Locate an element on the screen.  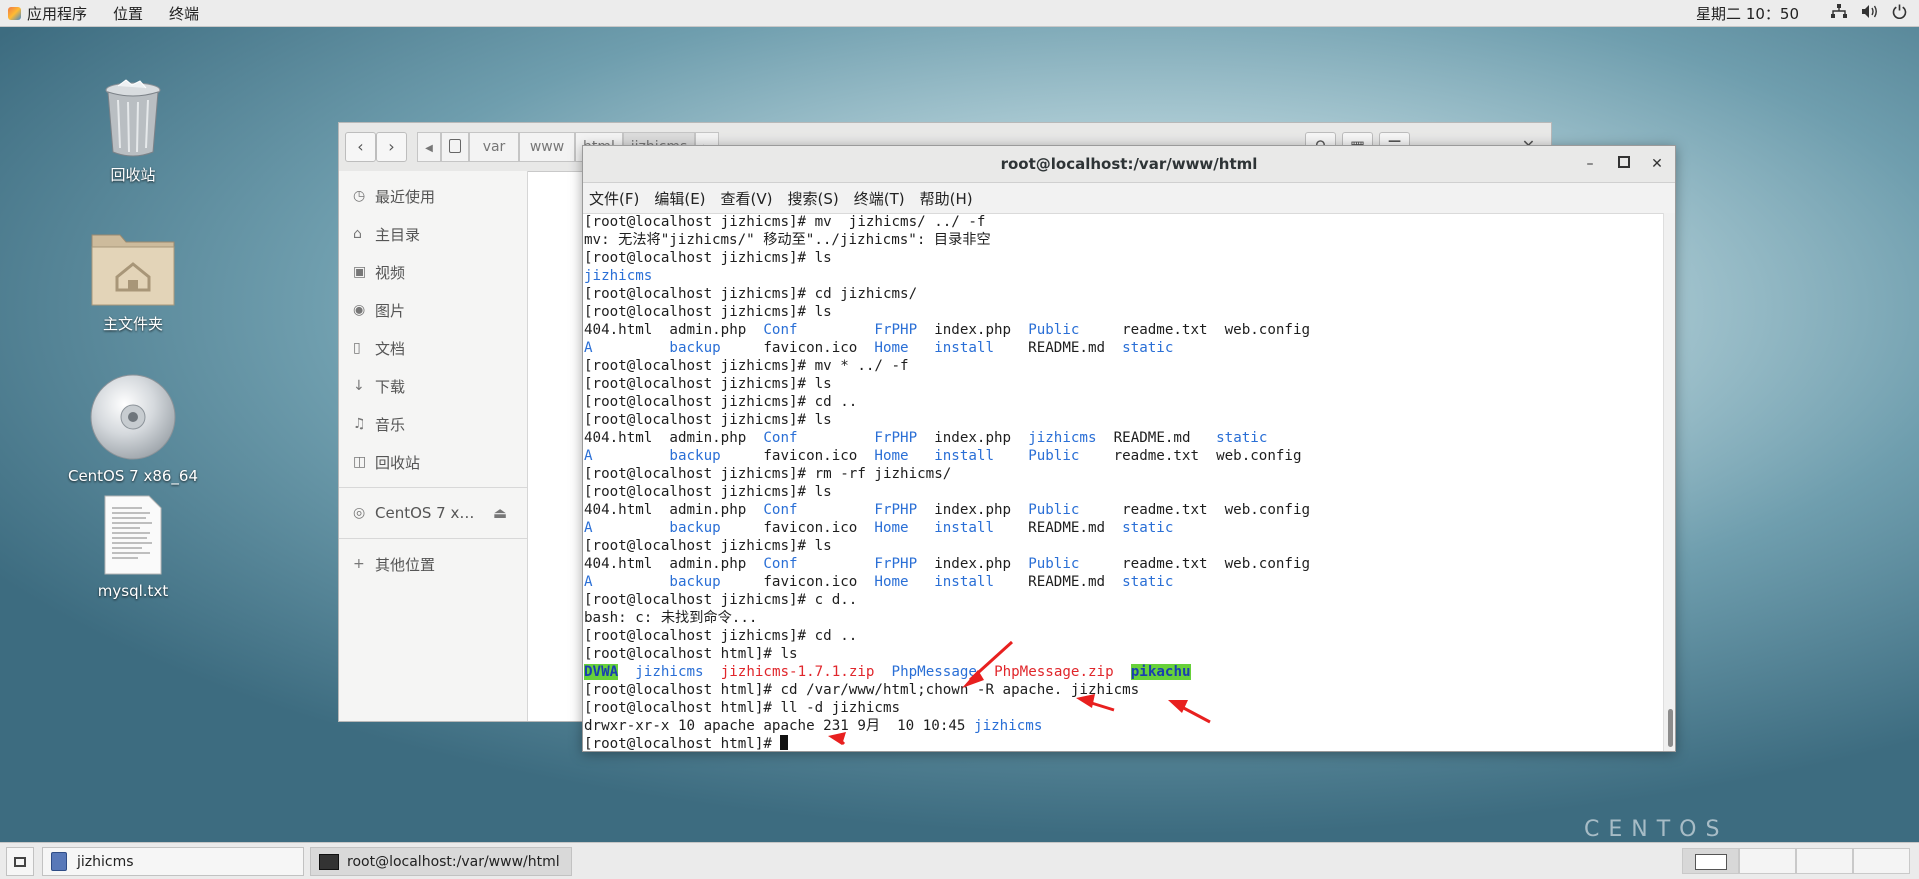
show-desktop-button is located at coordinates (20, 861).